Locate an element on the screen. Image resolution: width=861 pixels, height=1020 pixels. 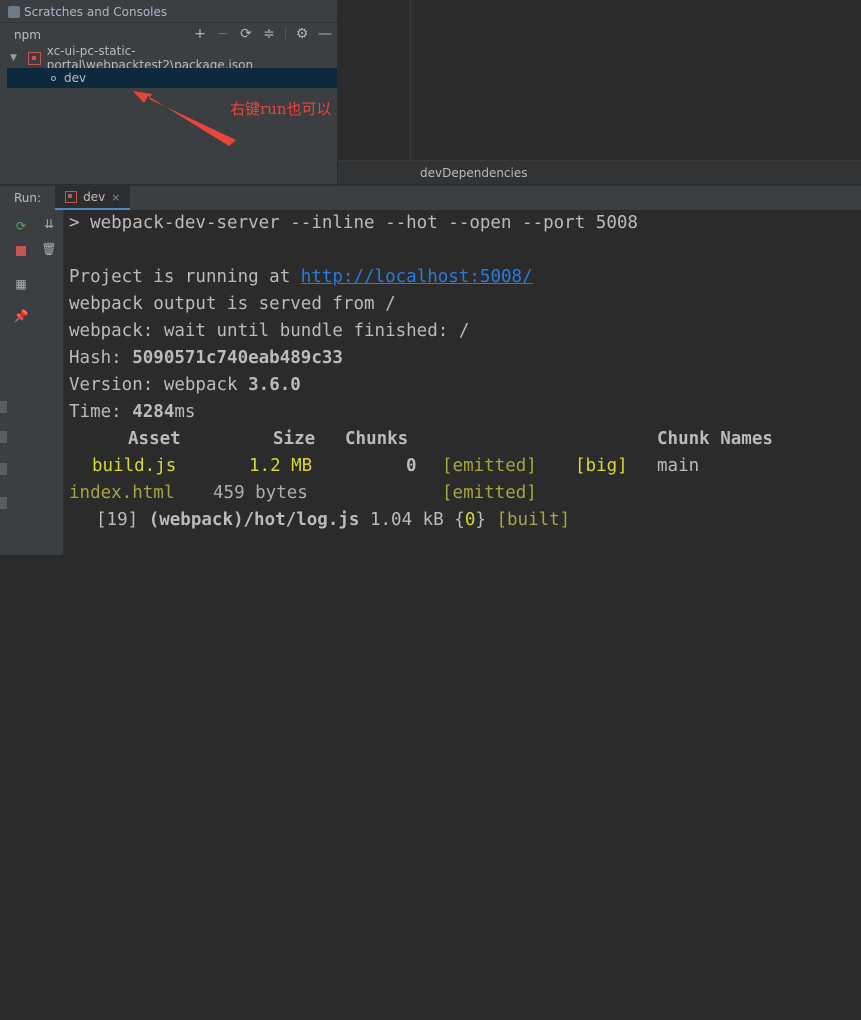
annotation-text: 右键run也可以 is located at coordinates (281, 109).